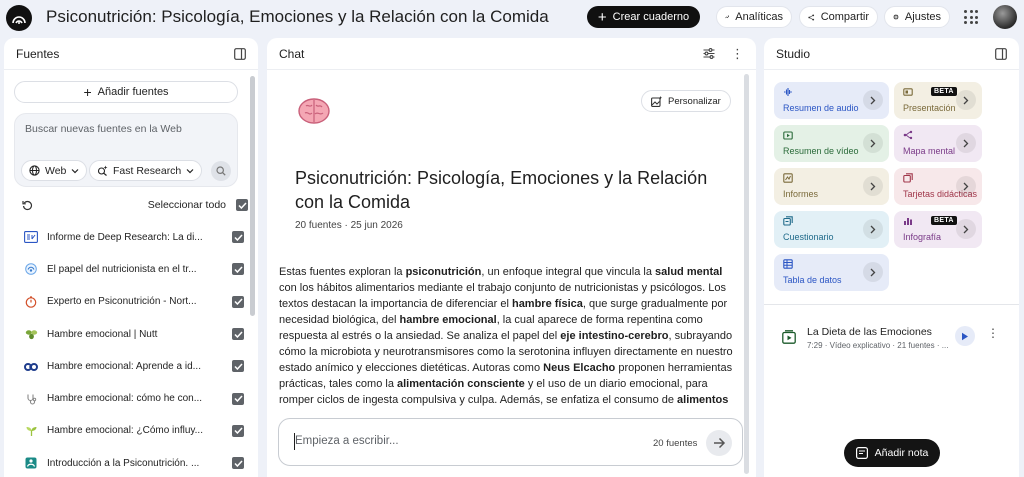 This screenshot has height=477, width=1024. Describe the element at coordinates (342, 272) in the screenshot. I see `summary-text: Estas fuentes exploran la` at that location.